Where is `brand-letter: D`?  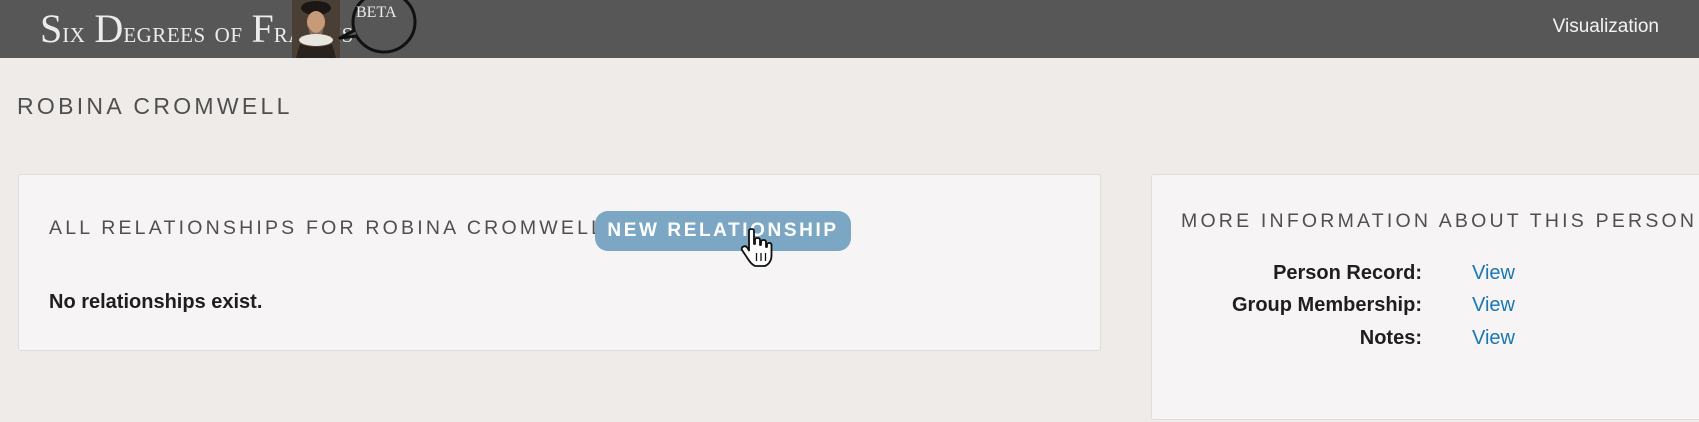
brand-letter: D is located at coordinates (109, 28).